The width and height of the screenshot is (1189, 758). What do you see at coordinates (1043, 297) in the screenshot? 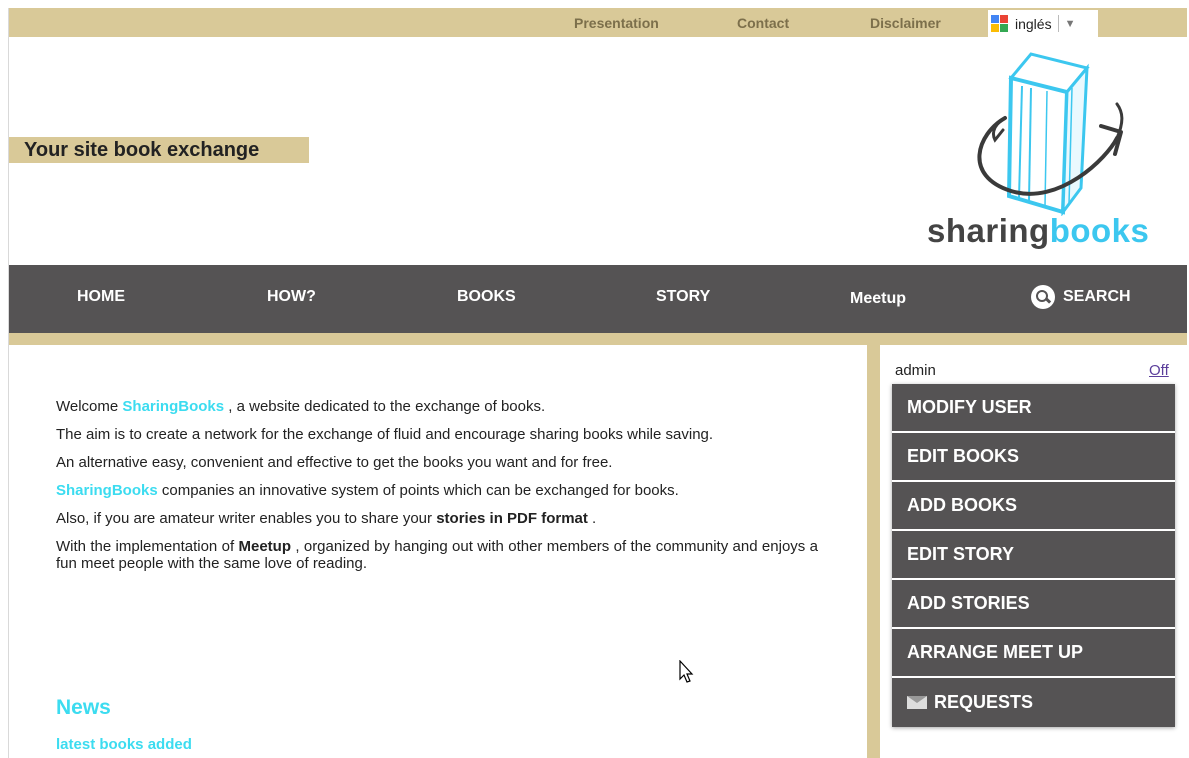
I see `search-icon` at bounding box center [1043, 297].